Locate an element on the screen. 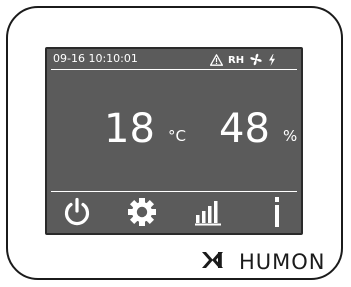 The width and height of the screenshot is (351, 287). power-button is located at coordinates (77, 214).